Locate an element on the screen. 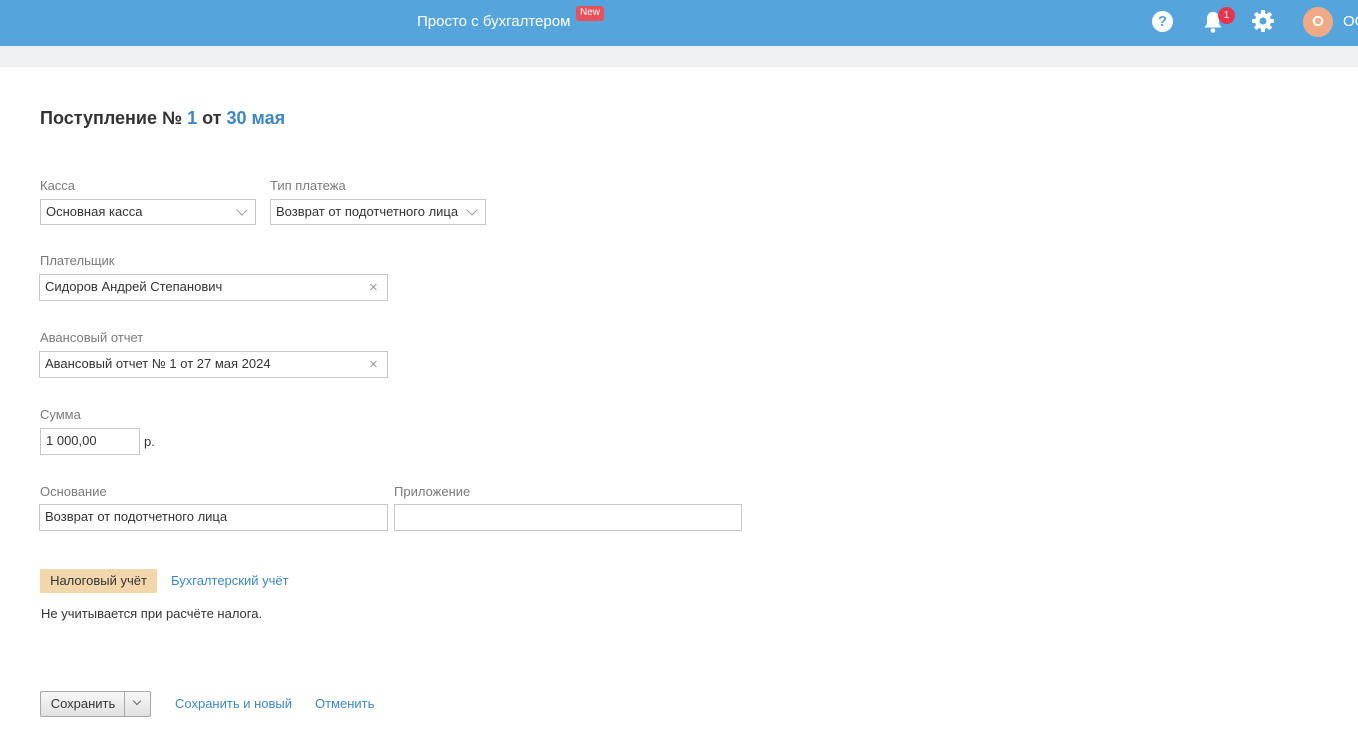 This screenshot has width=1358, height=737. payer-label: Плательщик is located at coordinates (77, 260).